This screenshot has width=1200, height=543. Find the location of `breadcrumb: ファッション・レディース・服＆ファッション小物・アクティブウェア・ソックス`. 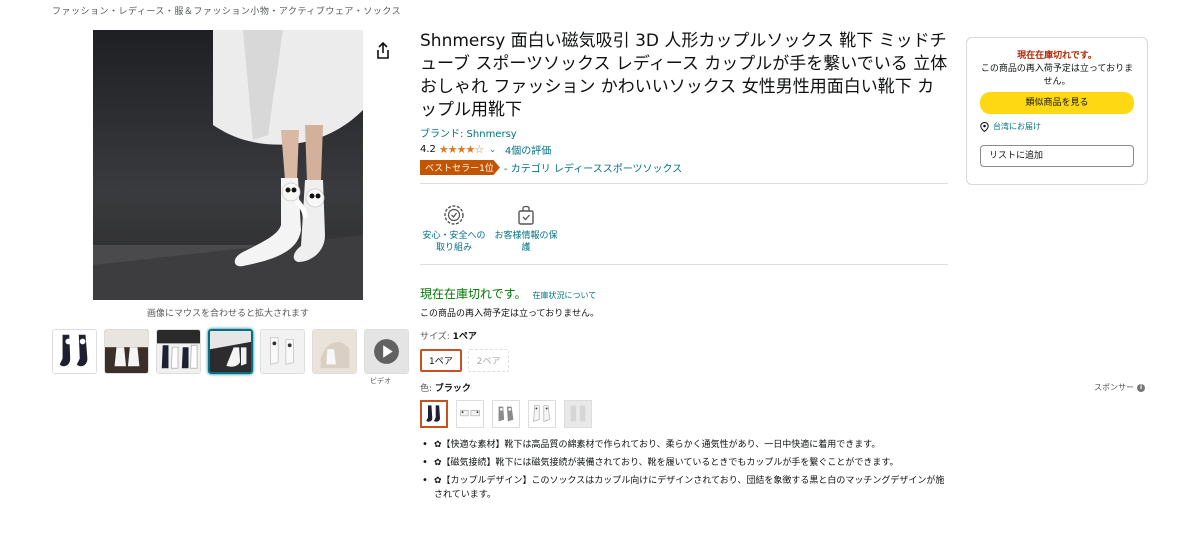

breadcrumb: ファッション・レディース・服＆ファッション小物・アクティブウェア・ソックス is located at coordinates (226, 10).